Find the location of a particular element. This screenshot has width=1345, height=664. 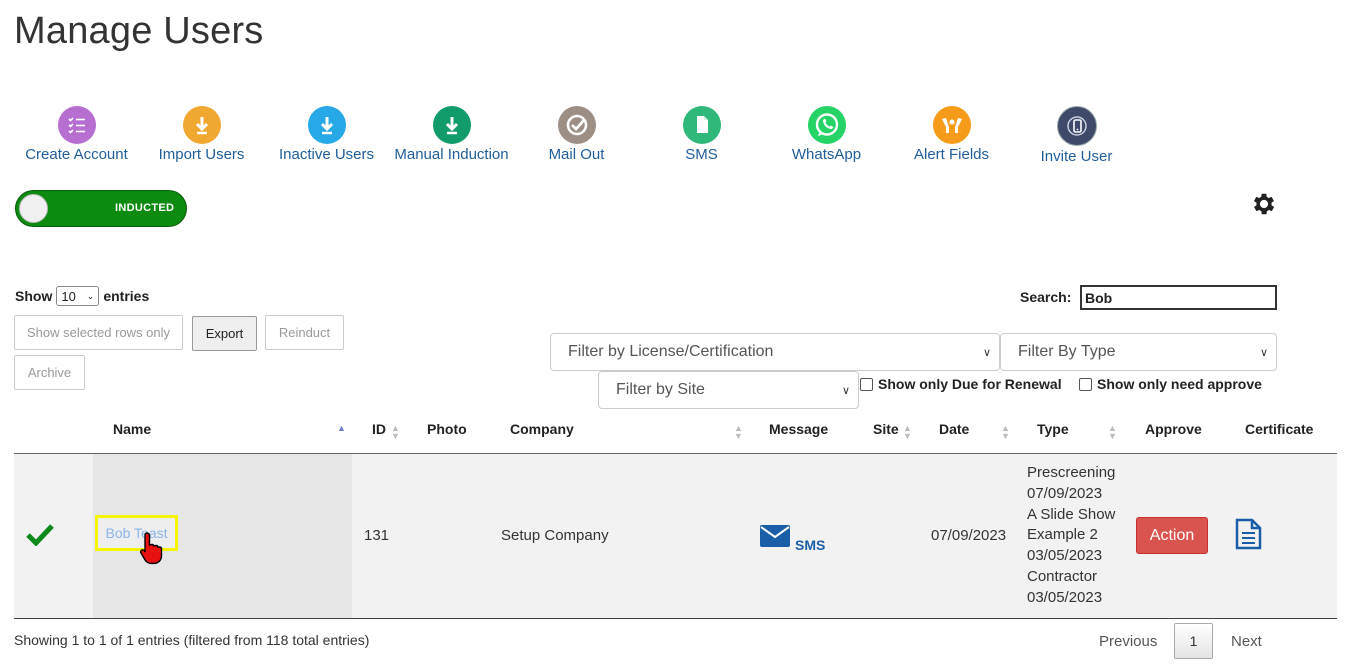

header-id: ID is located at coordinates (379, 429).